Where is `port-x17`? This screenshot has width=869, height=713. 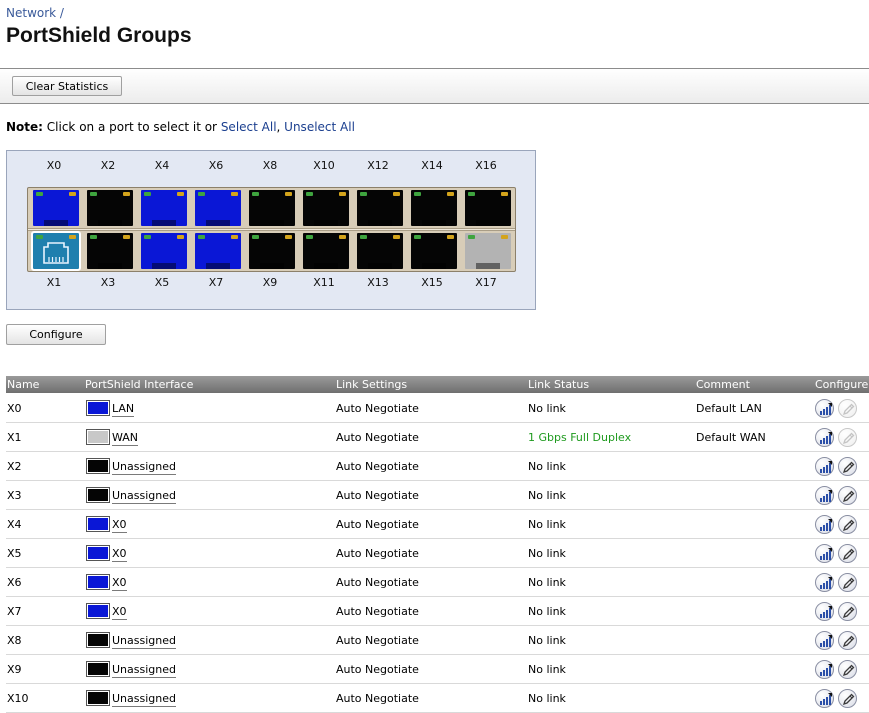
port-x17 is located at coordinates (488, 251).